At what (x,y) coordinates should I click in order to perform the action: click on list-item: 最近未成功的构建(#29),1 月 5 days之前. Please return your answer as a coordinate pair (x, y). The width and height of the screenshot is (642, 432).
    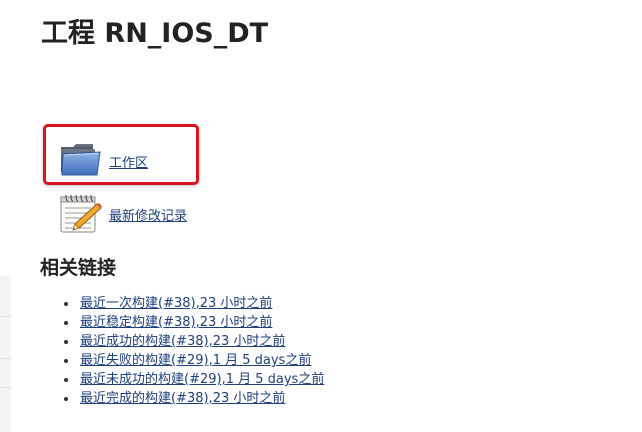
    Looking at the image, I should click on (191, 379).